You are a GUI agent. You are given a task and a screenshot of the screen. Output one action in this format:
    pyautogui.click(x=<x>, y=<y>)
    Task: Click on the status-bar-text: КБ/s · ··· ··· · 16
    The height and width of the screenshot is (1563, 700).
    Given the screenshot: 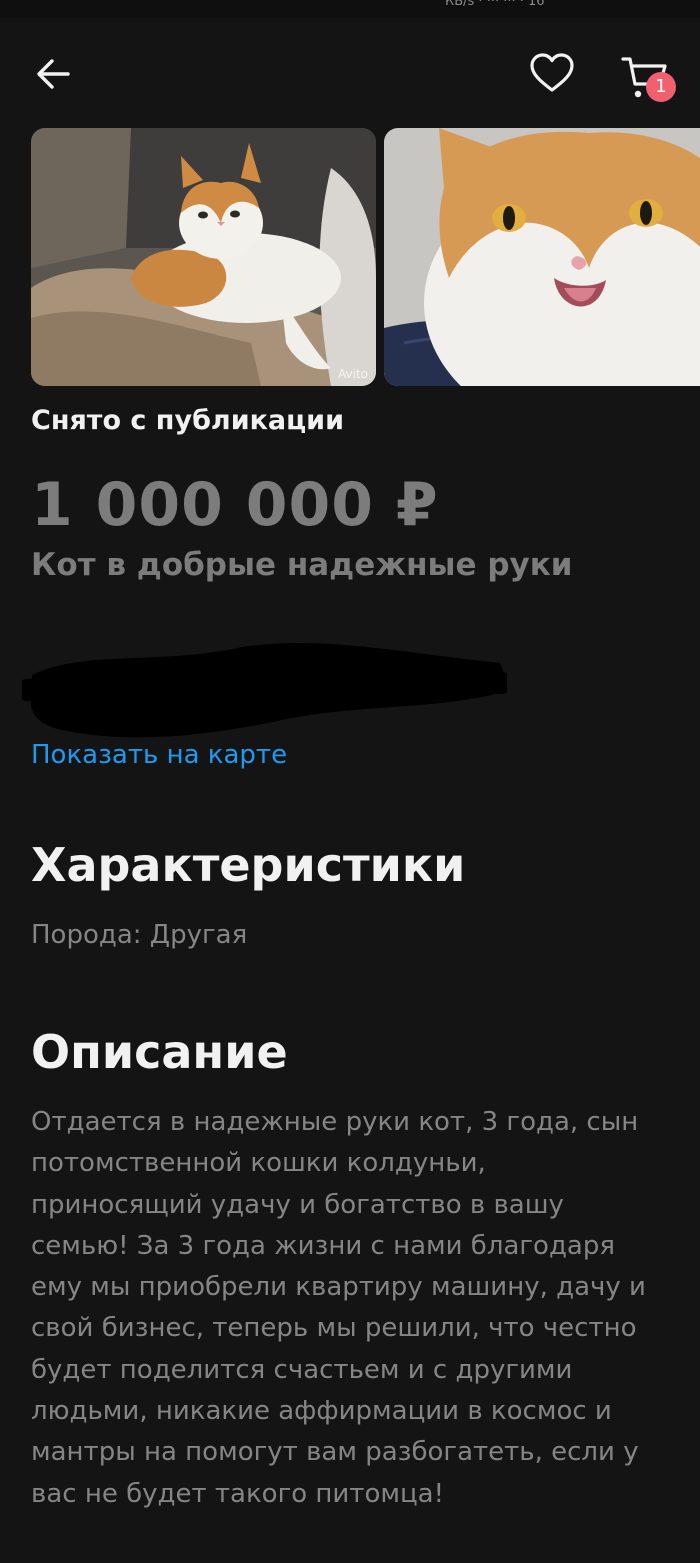 What is the action you would take?
    pyautogui.click(x=495, y=4)
    